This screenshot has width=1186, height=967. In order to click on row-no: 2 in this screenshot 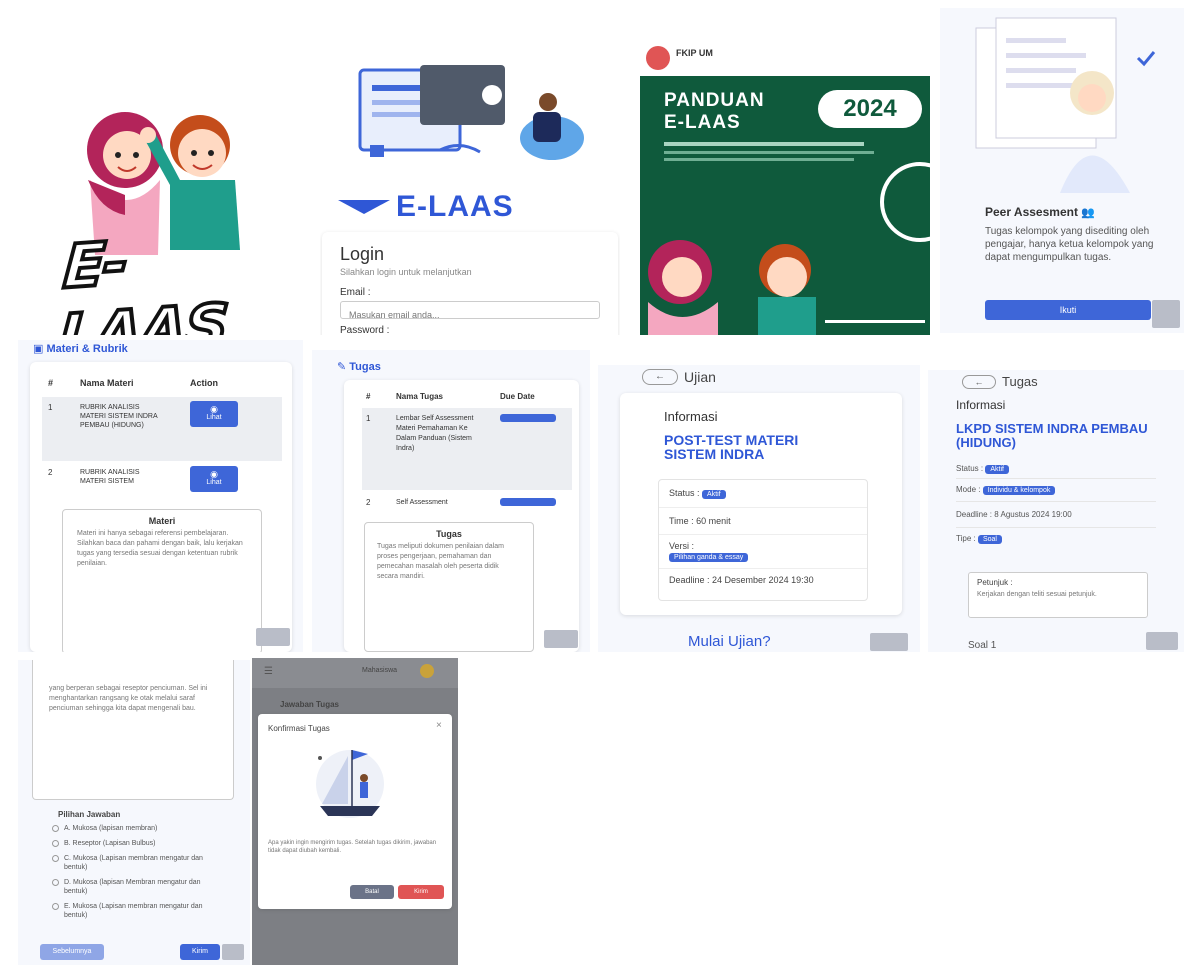, I will do `click(50, 472)`.